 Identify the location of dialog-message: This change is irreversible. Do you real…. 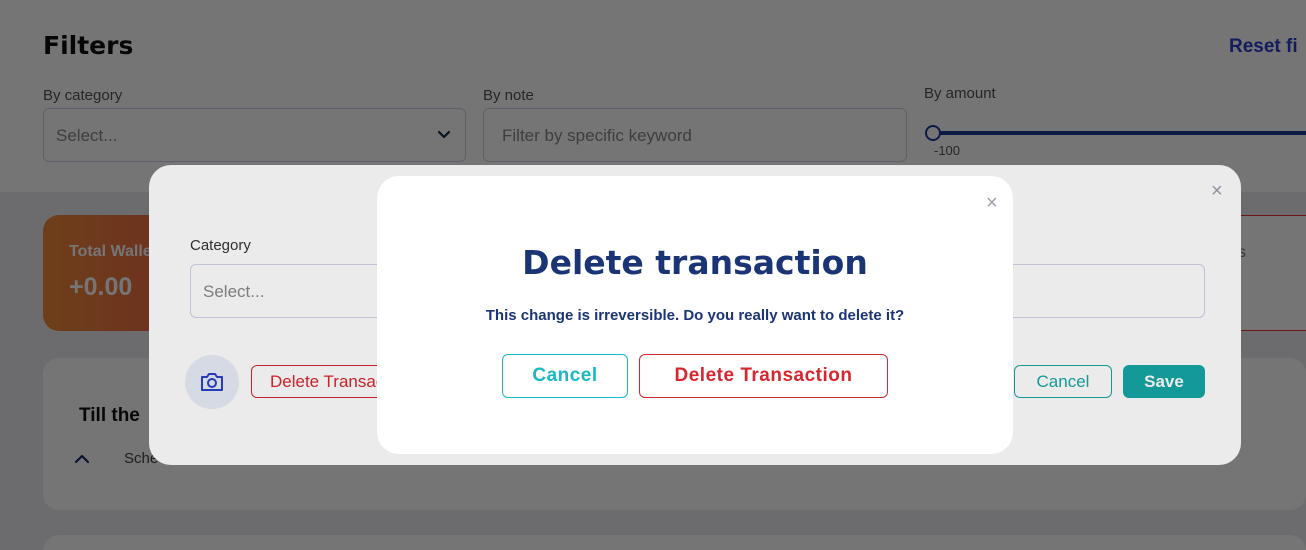
(695, 315).